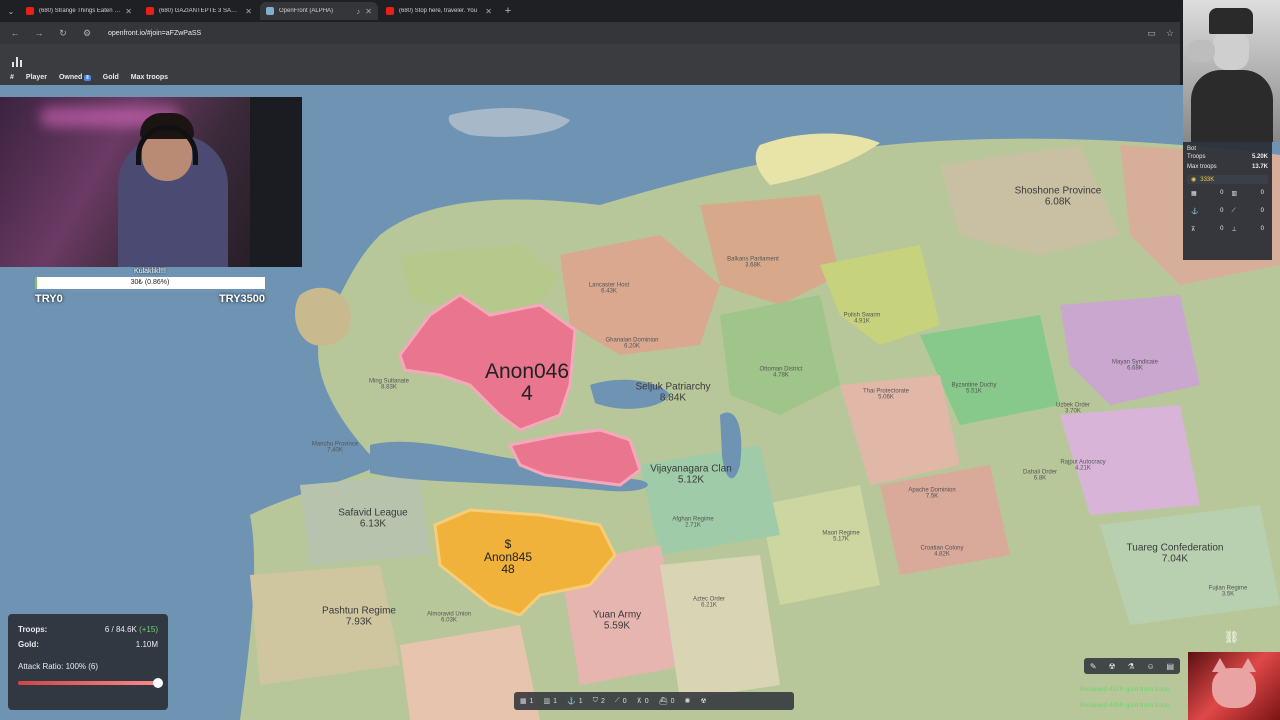 The image size is (1280, 720). What do you see at coordinates (1130, 666) in the screenshot?
I see `flask-icon: ⚗` at bounding box center [1130, 666].